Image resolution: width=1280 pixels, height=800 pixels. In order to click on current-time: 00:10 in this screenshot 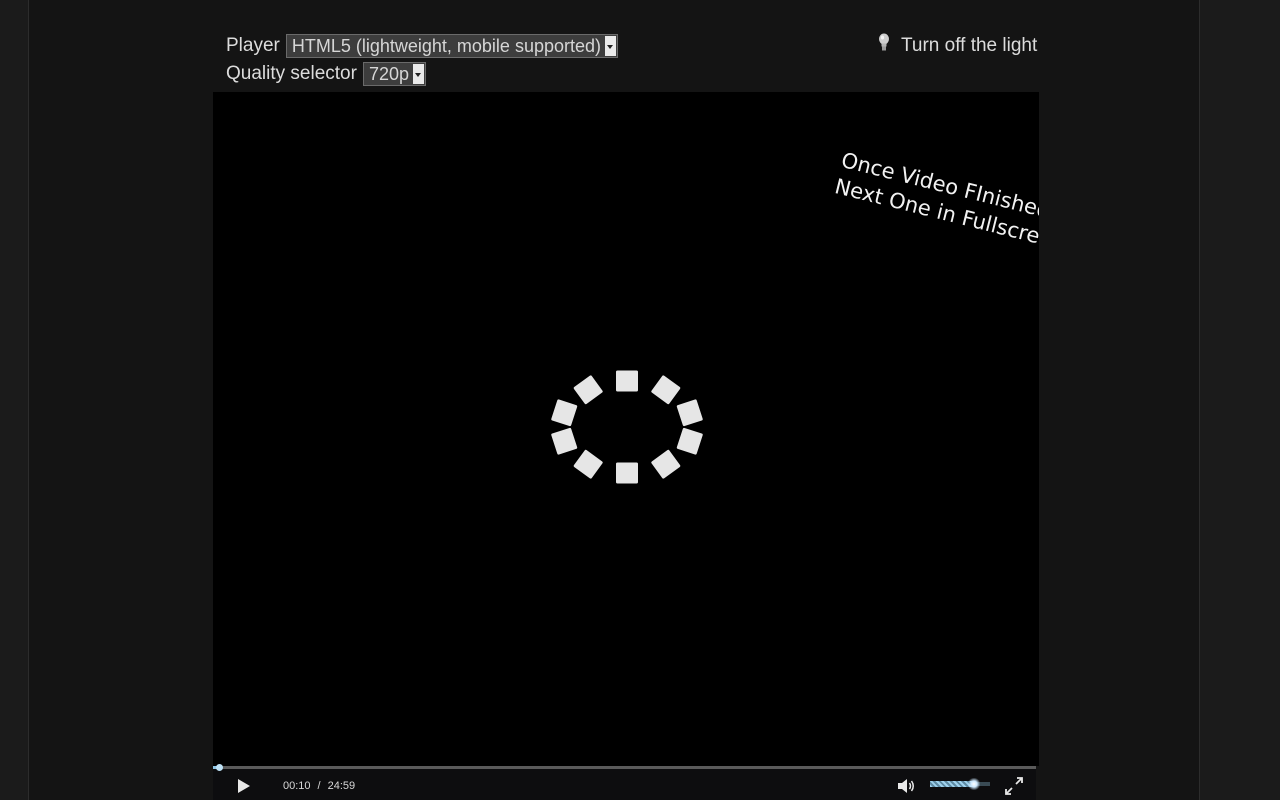, I will do `click(297, 786)`.